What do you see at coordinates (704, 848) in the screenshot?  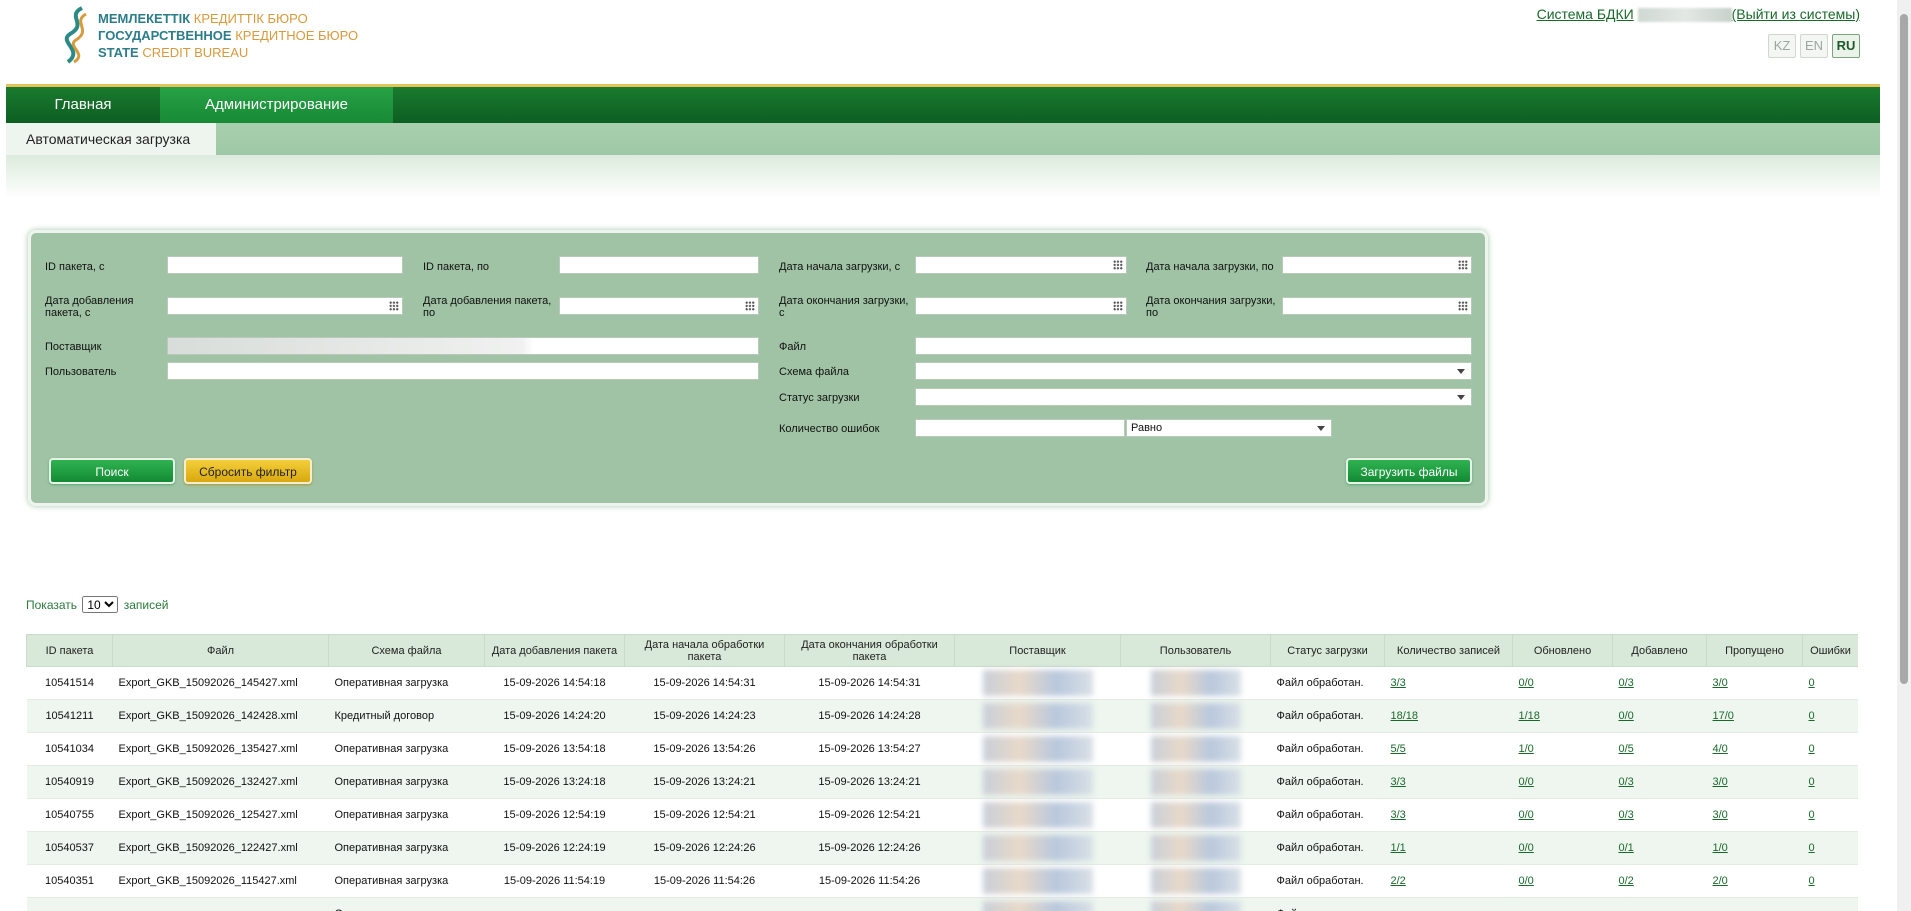 I see `cell-start: 15-09-2026 12:24:26` at bounding box center [704, 848].